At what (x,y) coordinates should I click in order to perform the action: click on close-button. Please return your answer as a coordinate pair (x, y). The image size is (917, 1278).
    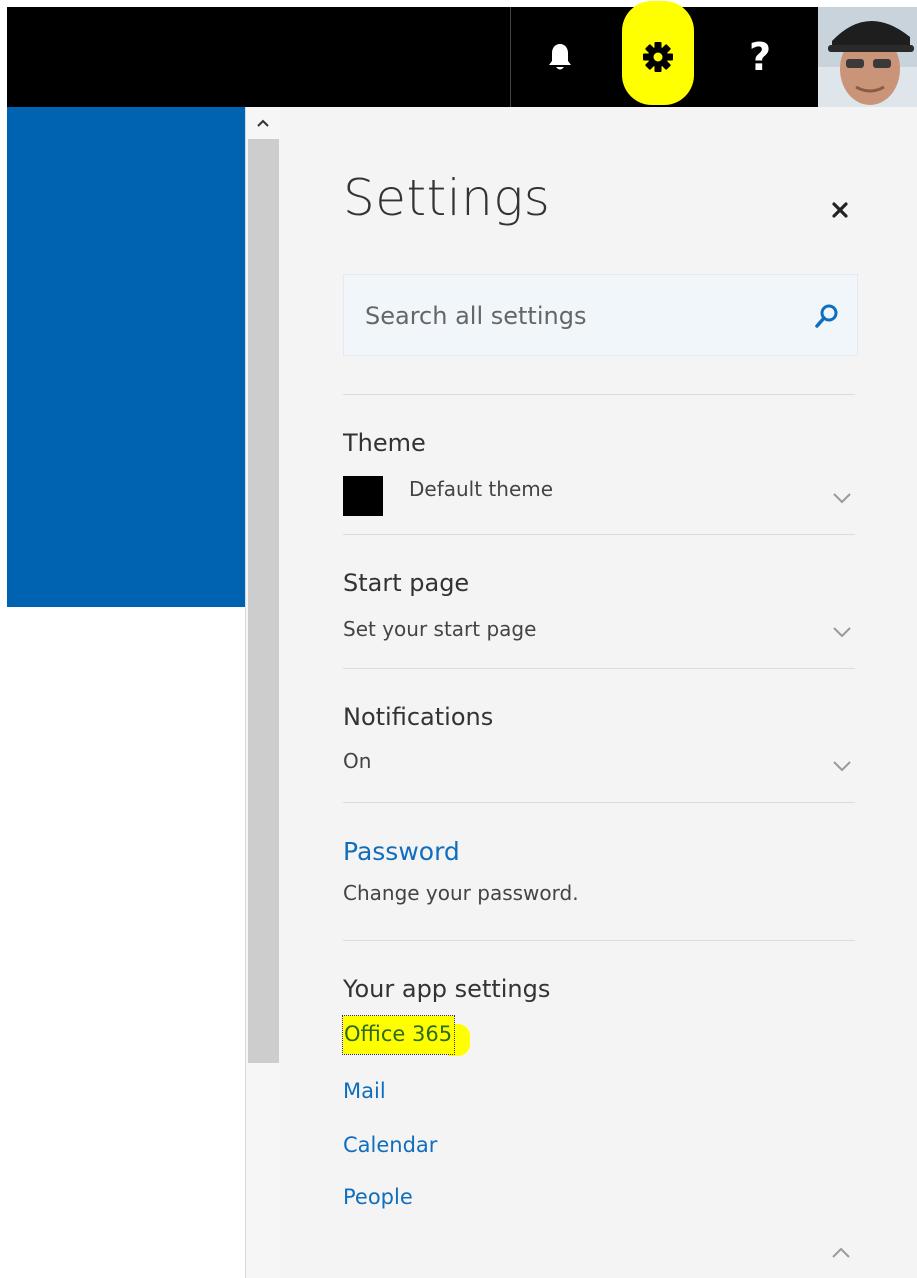
    Looking at the image, I should click on (840, 210).